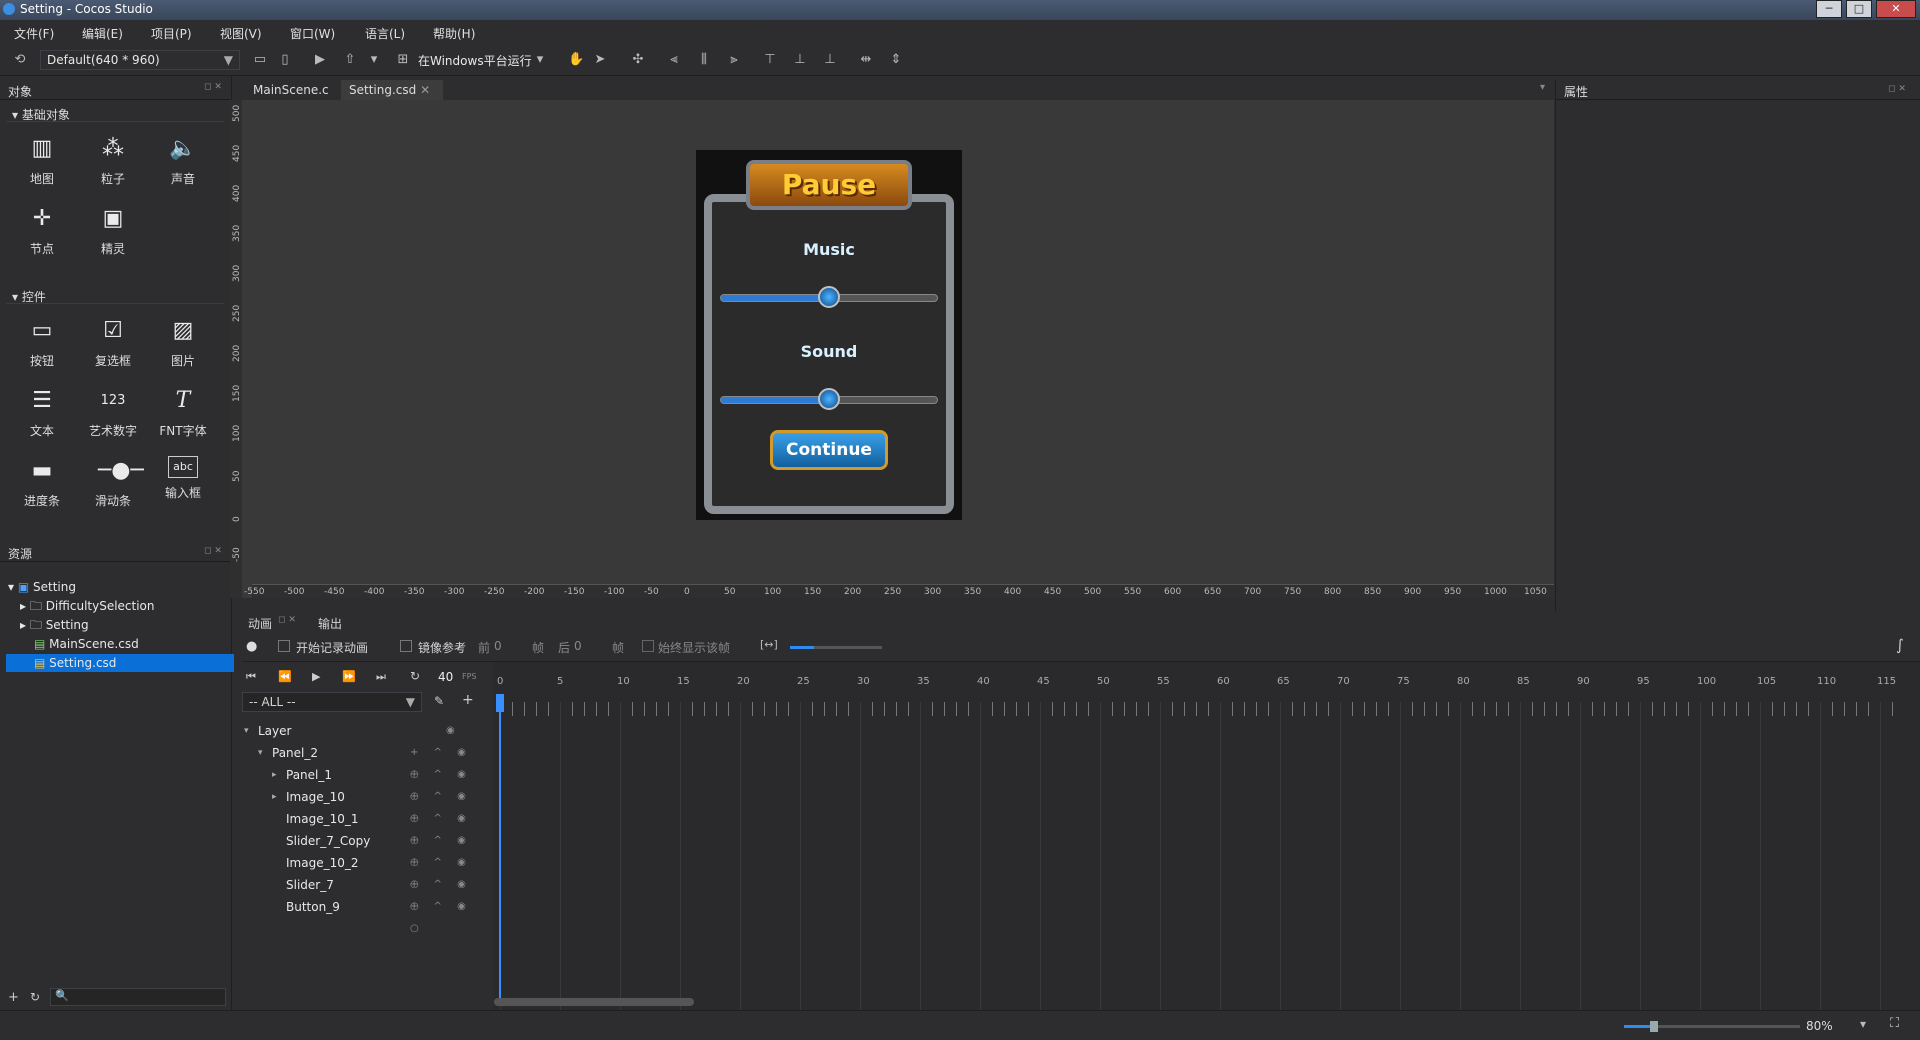 This screenshot has height=1040, width=1920. Describe the element at coordinates (42, 481) in the screenshot. I see `tool-progressbar: ▬ 进度条` at that location.